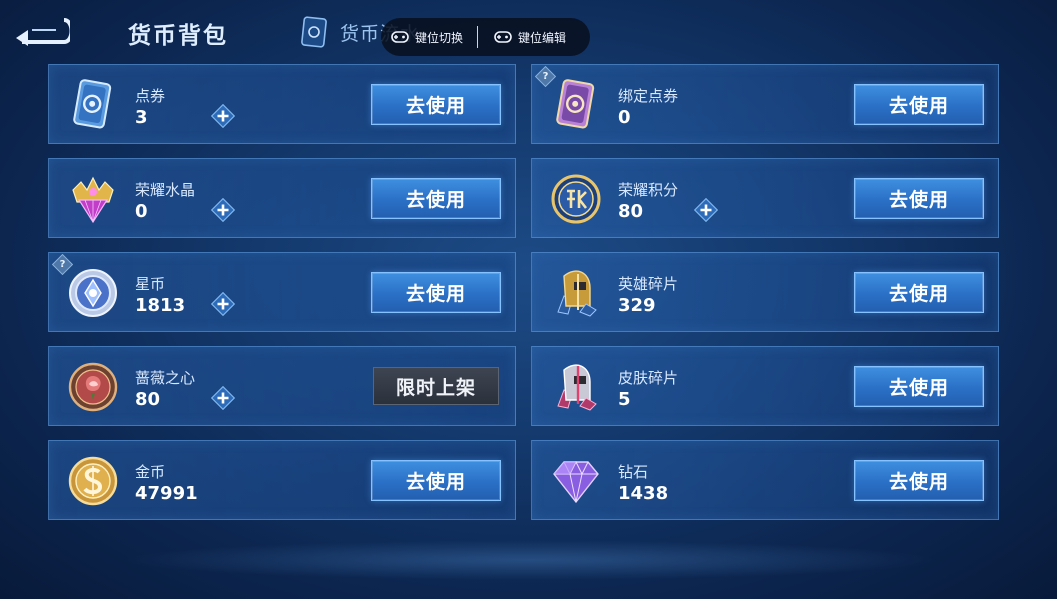 The image size is (1057, 599). Describe the element at coordinates (282, 104) in the screenshot. I see `currency-card-coupon: 点券 3 去使用` at that location.